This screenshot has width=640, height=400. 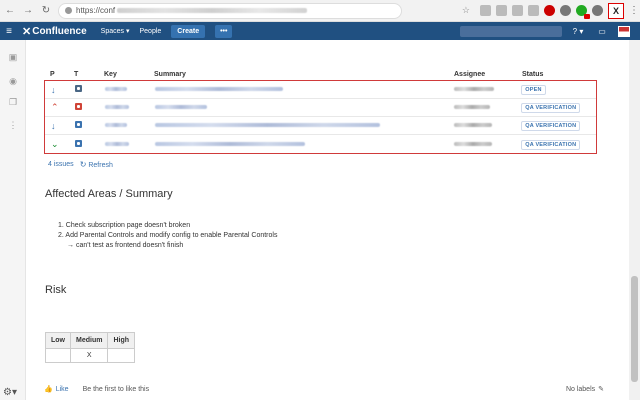 I want to click on risk-header-high: High, so click(x=121, y=340).